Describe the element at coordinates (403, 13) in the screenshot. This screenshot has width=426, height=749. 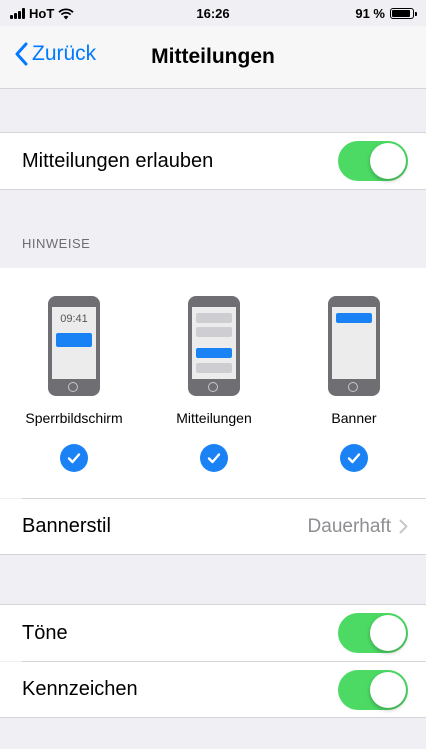
I see `battery-icon` at that location.